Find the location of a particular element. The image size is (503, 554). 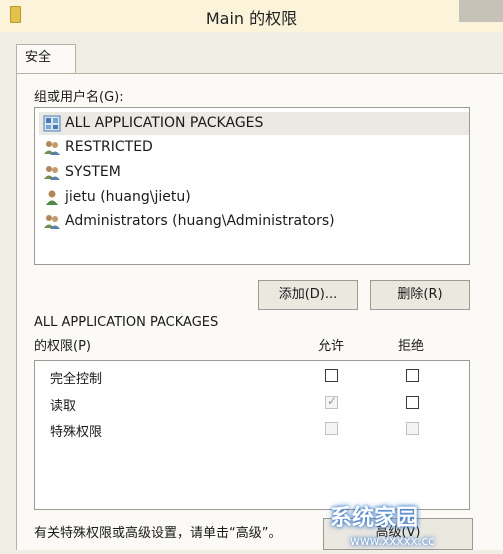

allow-full-control-checkbox is located at coordinates (331, 375).